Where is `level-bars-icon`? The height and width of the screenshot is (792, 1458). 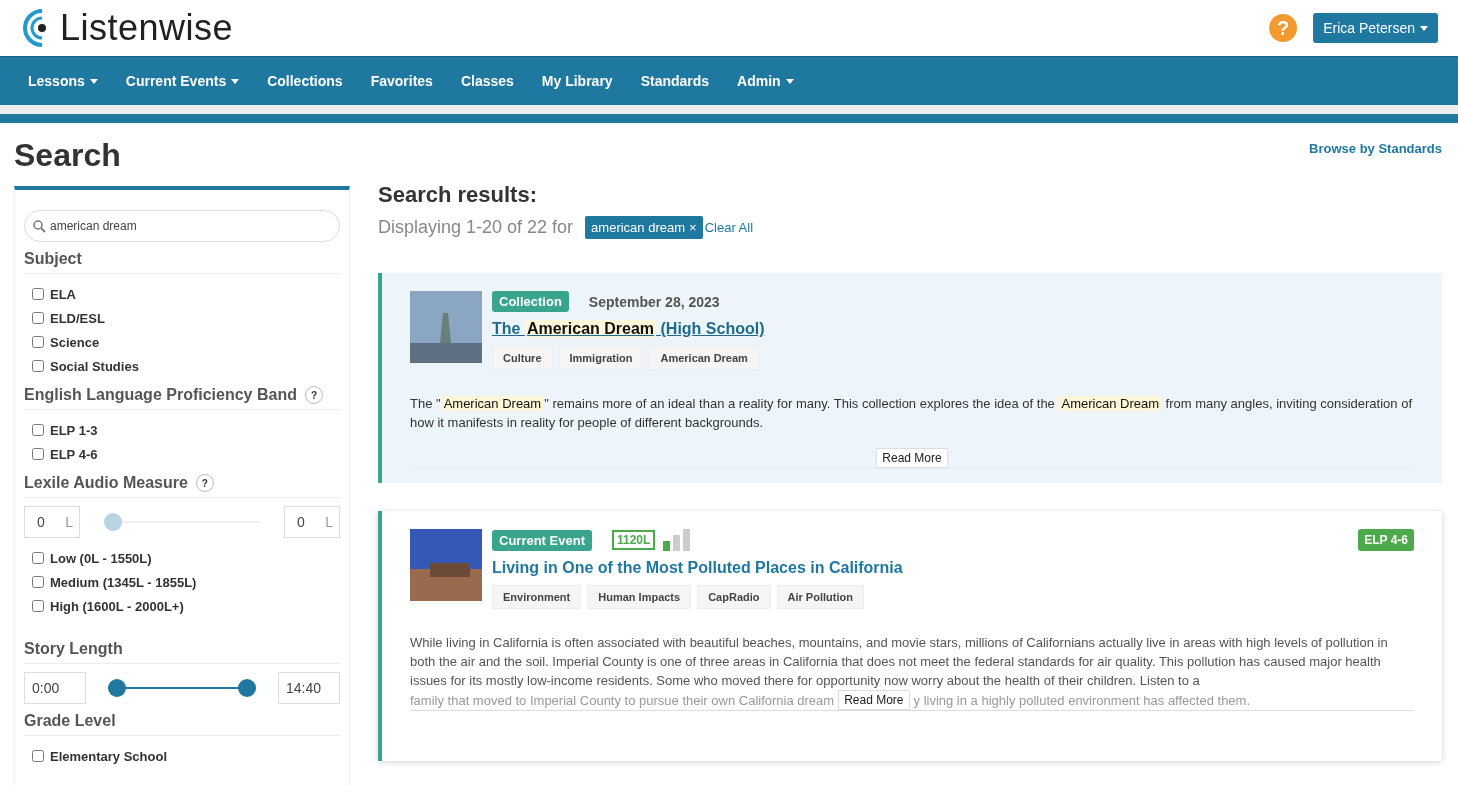
level-bars-icon is located at coordinates (677, 540).